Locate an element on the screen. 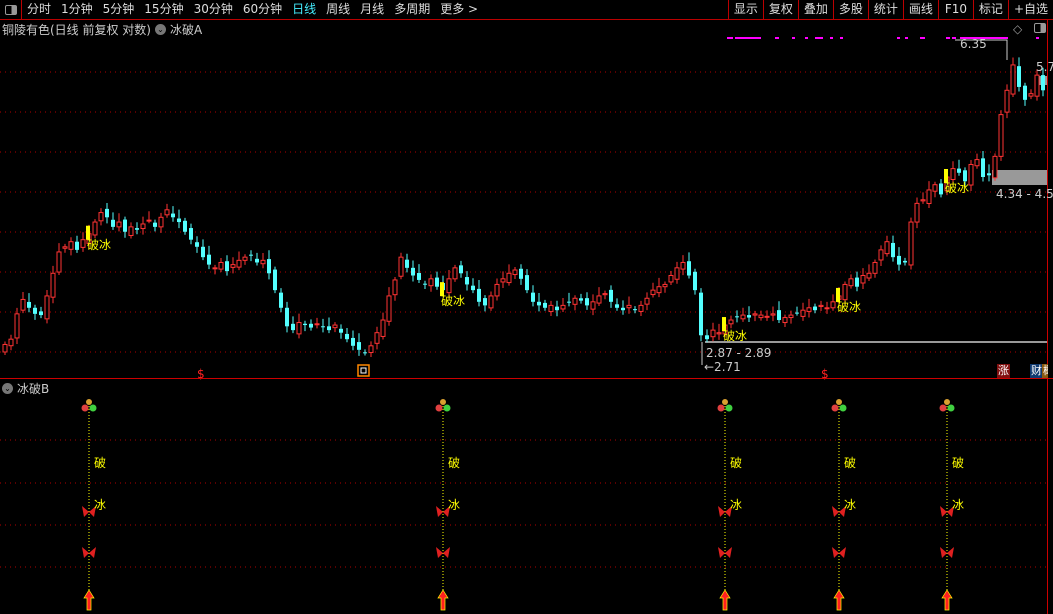 The width and height of the screenshot is (1053, 614). range-line-low is located at coordinates (876, 342).